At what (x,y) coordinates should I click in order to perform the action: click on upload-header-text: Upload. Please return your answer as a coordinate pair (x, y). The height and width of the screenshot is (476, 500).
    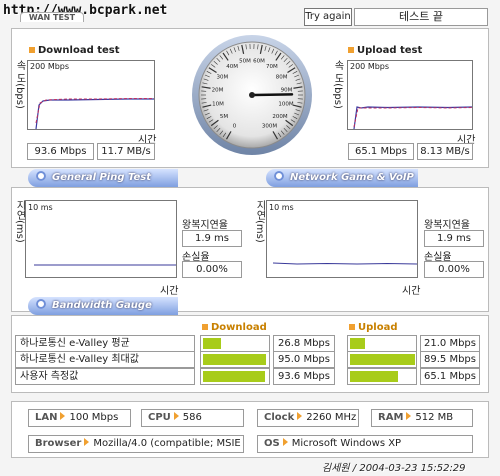
    Looking at the image, I should click on (378, 327).